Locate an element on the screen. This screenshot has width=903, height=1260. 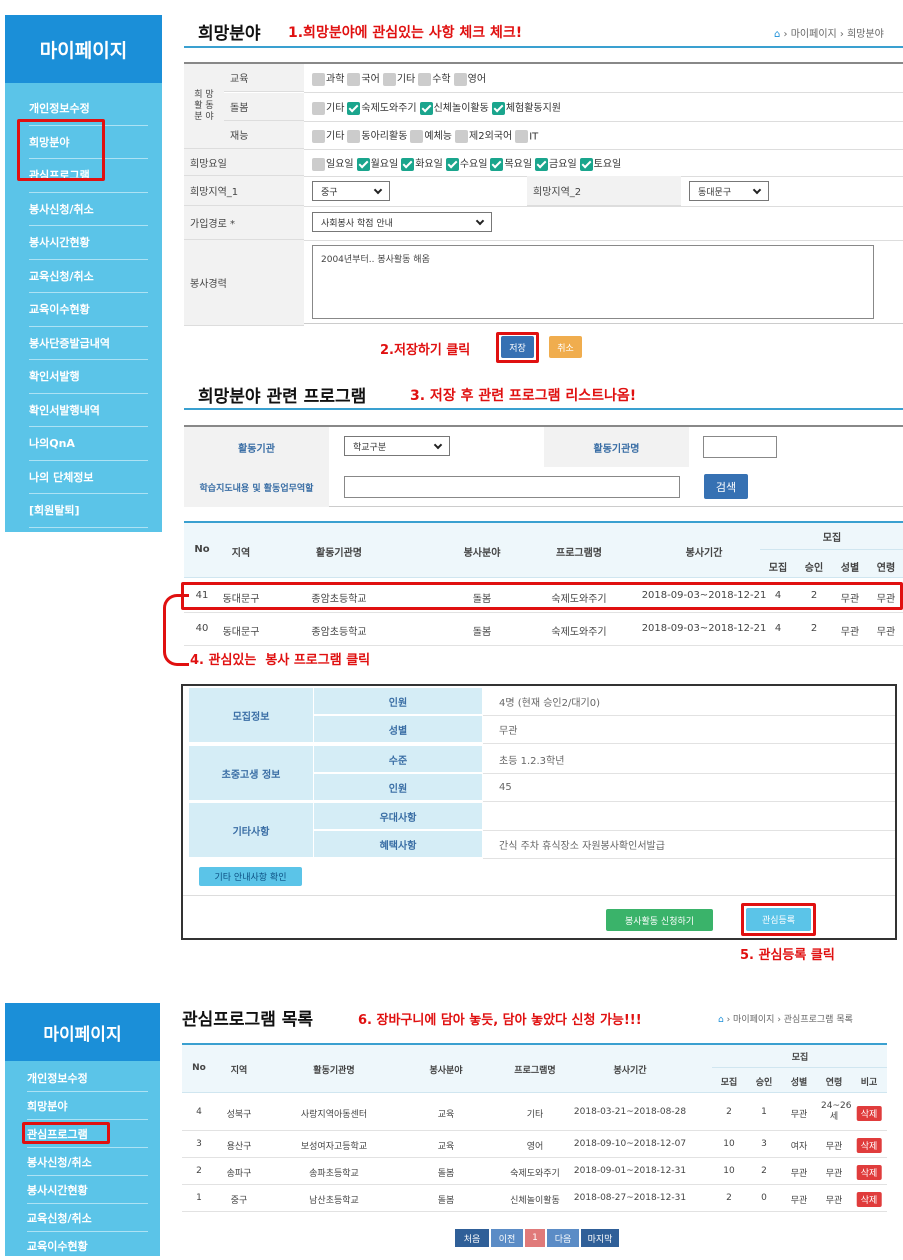
checkbox-group: 기타 동아리활동 예체능 제2외국어 IT is located at coordinates (426, 135).